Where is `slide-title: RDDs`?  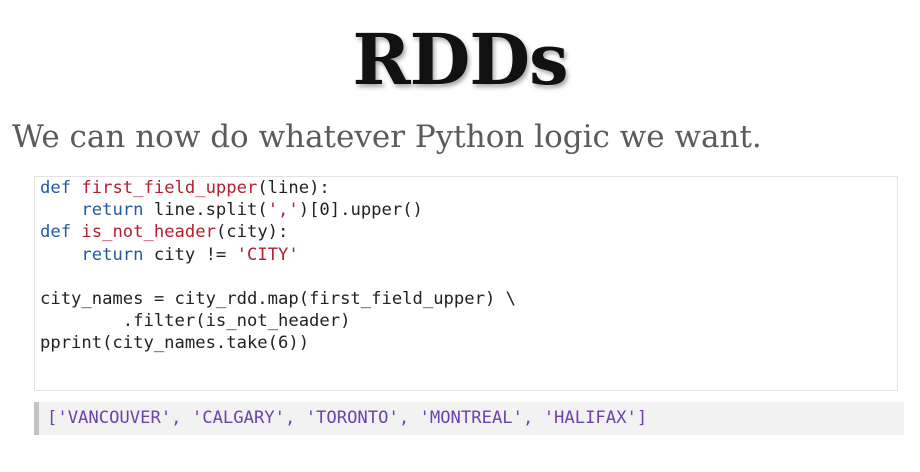
slide-title: RDDs is located at coordinates (460, 59).